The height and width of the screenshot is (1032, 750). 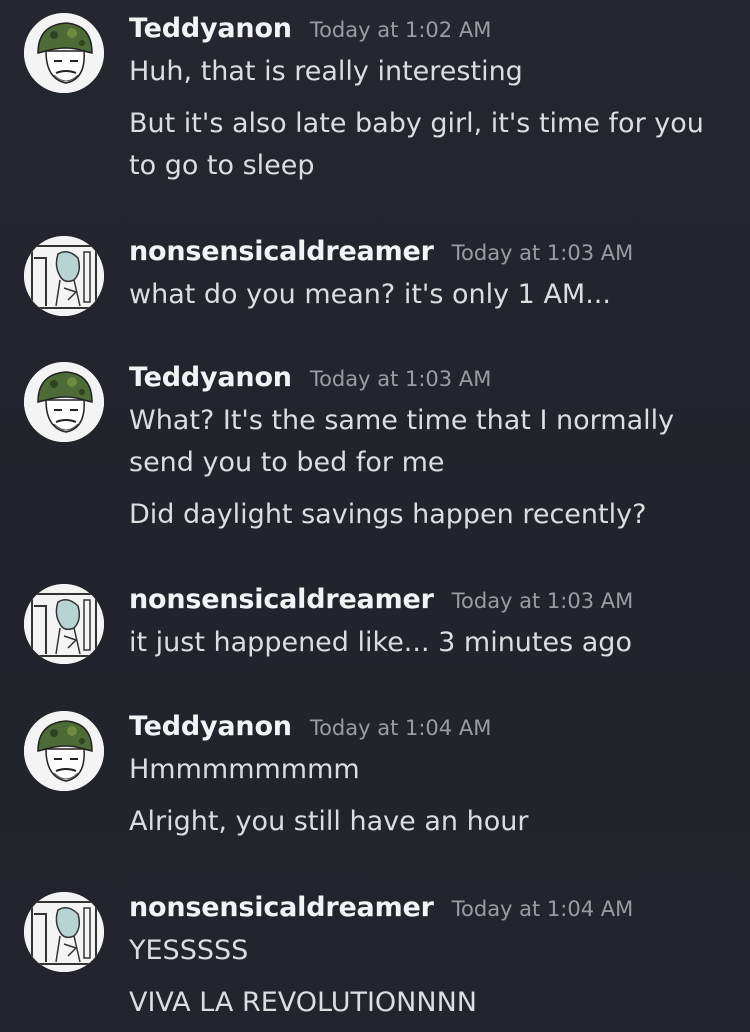 I want to click on message-header: Teddyanon Today at 1:02 AM, so click(x=310, y=30).